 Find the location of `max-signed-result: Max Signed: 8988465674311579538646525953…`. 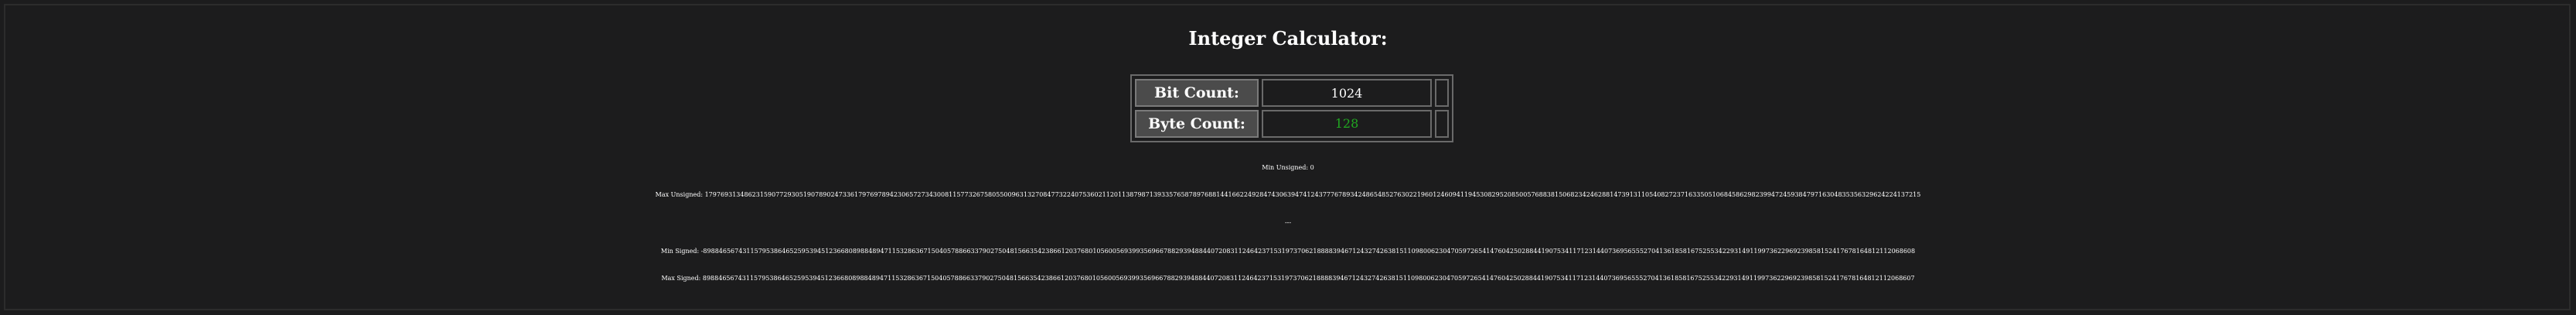

max-signed-result: Max Signed: 8988465674311579538646525953… is located at coordinates (1288, 278).